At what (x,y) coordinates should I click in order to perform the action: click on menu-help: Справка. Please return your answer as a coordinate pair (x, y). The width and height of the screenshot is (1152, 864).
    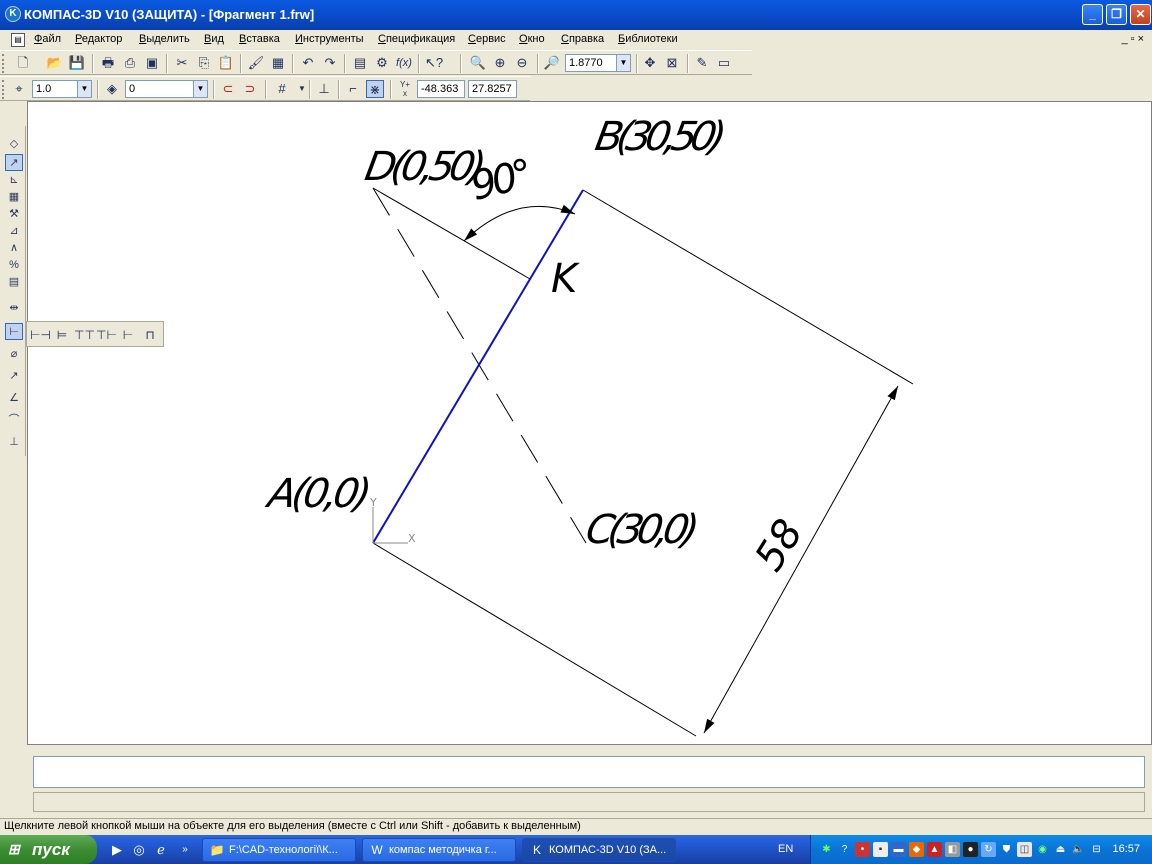
    Looking at the image, I should click on (582, 39).